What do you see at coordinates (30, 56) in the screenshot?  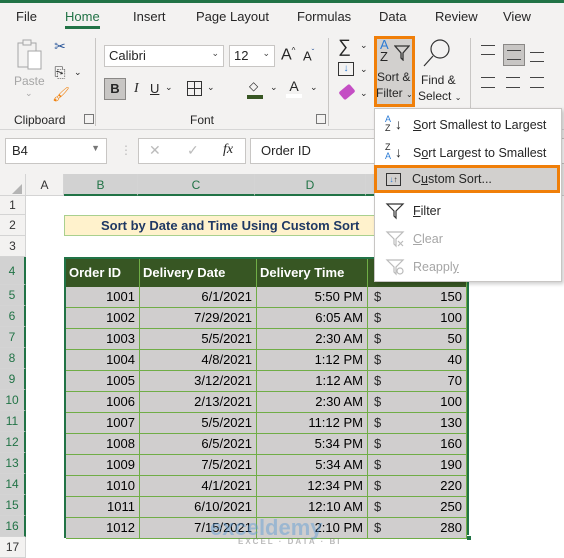 I see `paste-icon` at bounding box center [30, 56].